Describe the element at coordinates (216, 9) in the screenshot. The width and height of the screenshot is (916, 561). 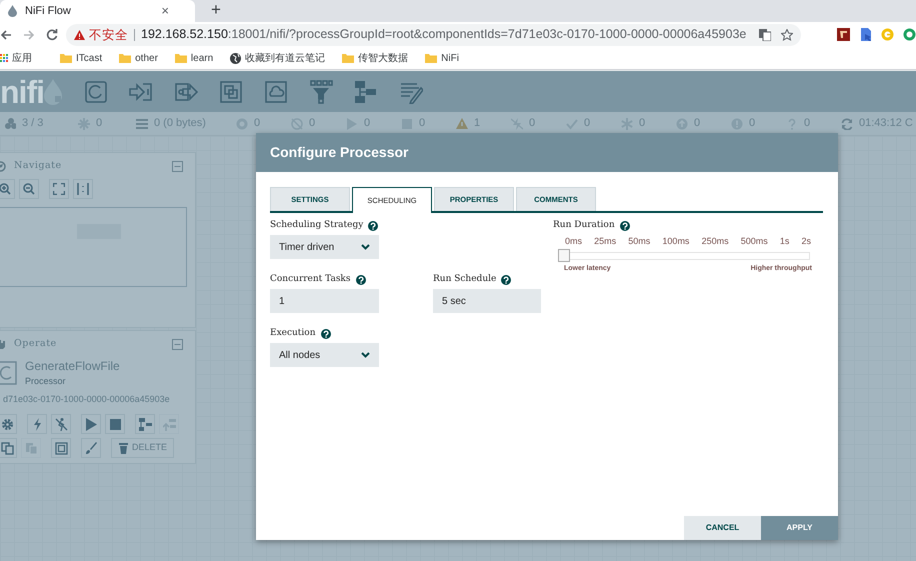
I see `new-tab-button: +` at that location.